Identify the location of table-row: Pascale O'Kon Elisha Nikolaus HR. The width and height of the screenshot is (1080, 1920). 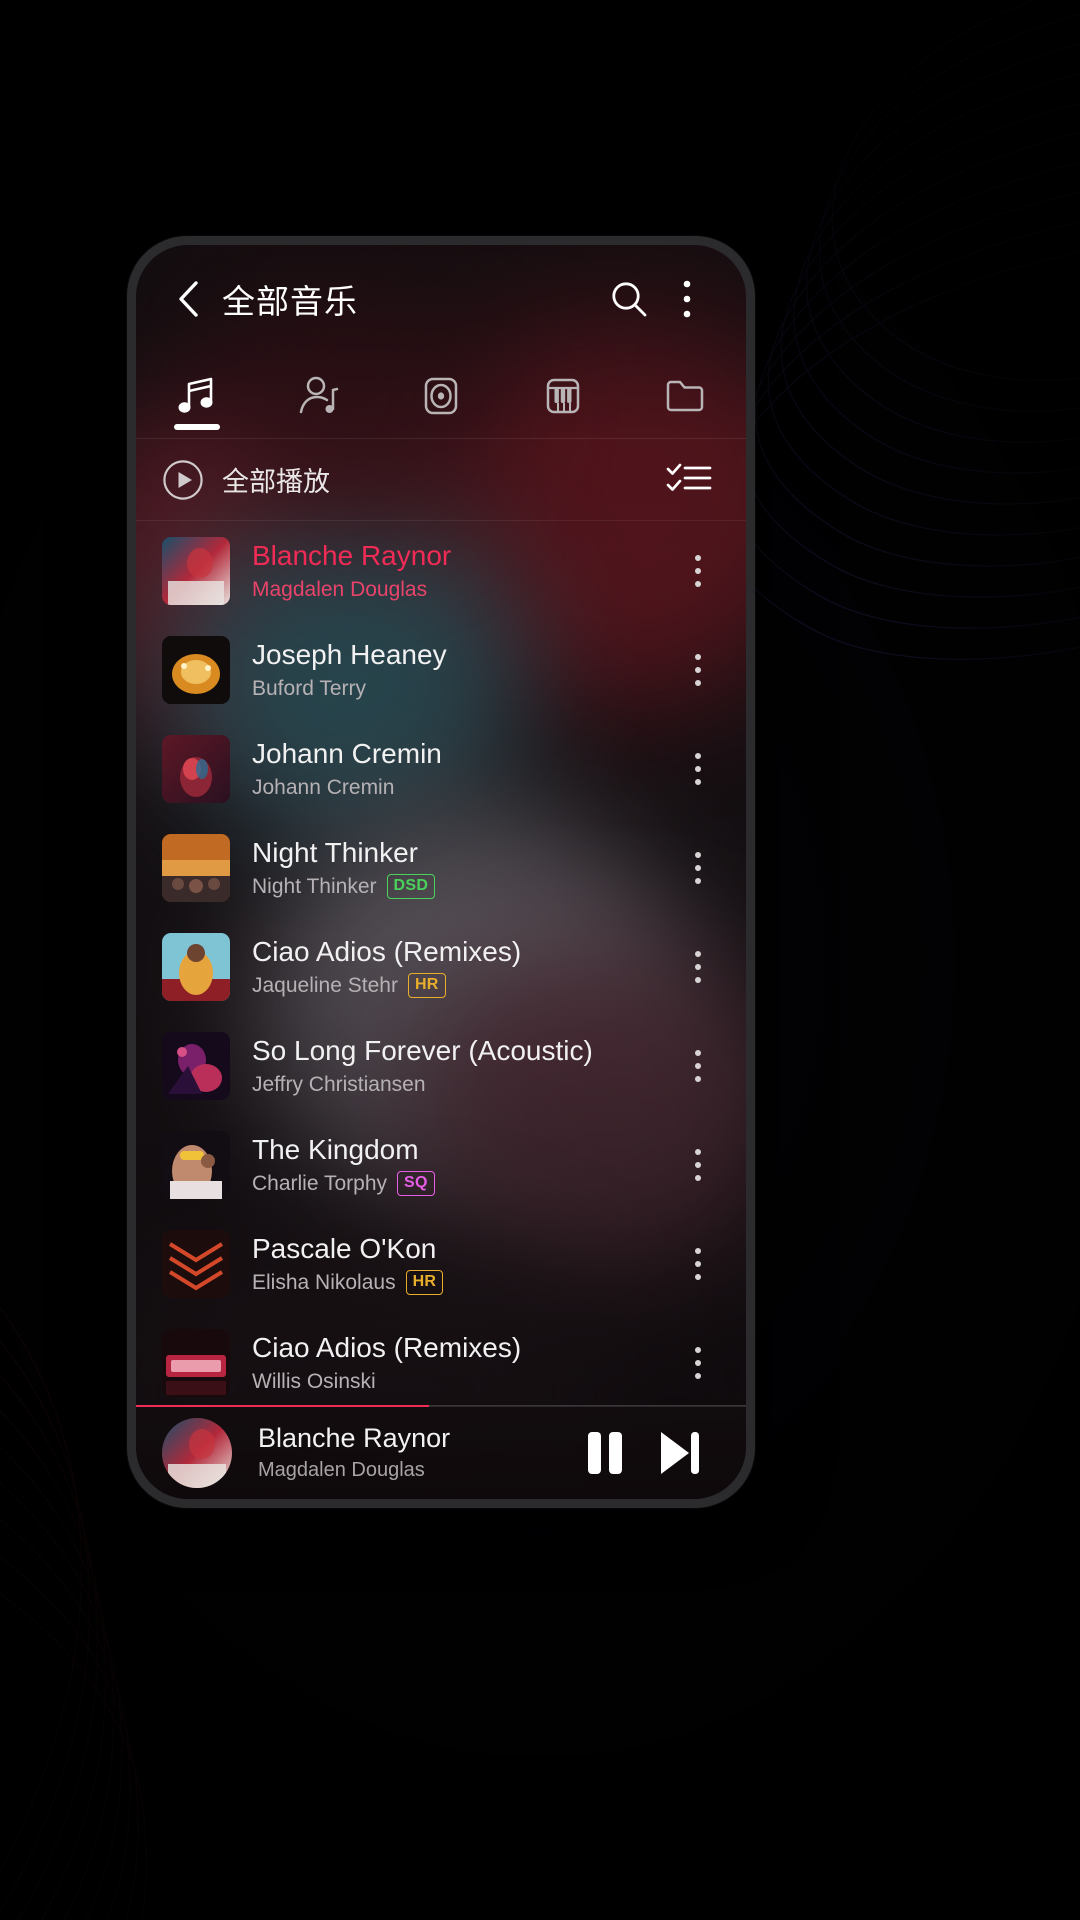
(441, 1263).